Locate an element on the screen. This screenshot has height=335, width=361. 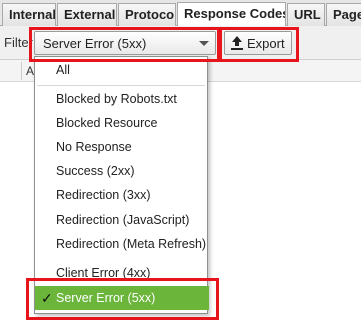
tab-url: URL is located at coordinates (306, 14).